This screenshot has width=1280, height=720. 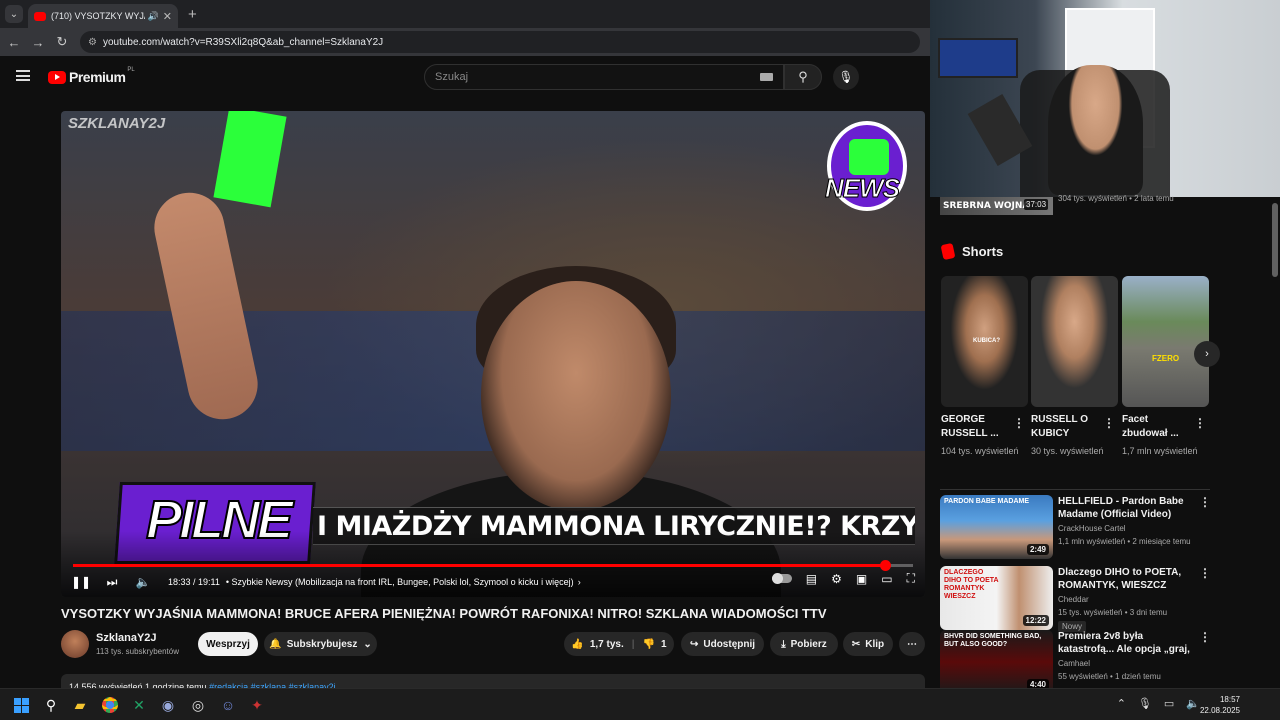 I want to click on green-card, so click(x=250, y=159).